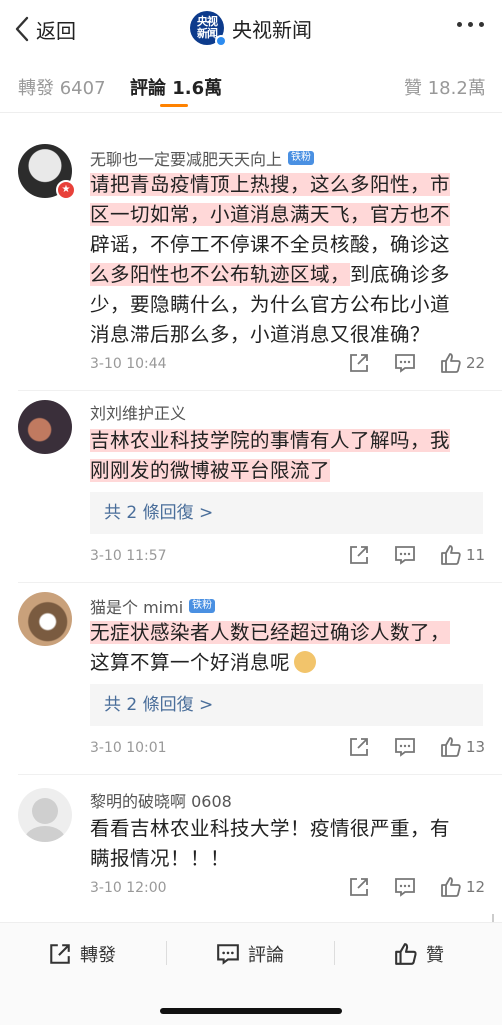 The height and width of the screenshot is (1025, 502). What do you see at coordinates (56, 30) in the screenshot?
I see `back-label: 返回` at bounding box center [56, 30].